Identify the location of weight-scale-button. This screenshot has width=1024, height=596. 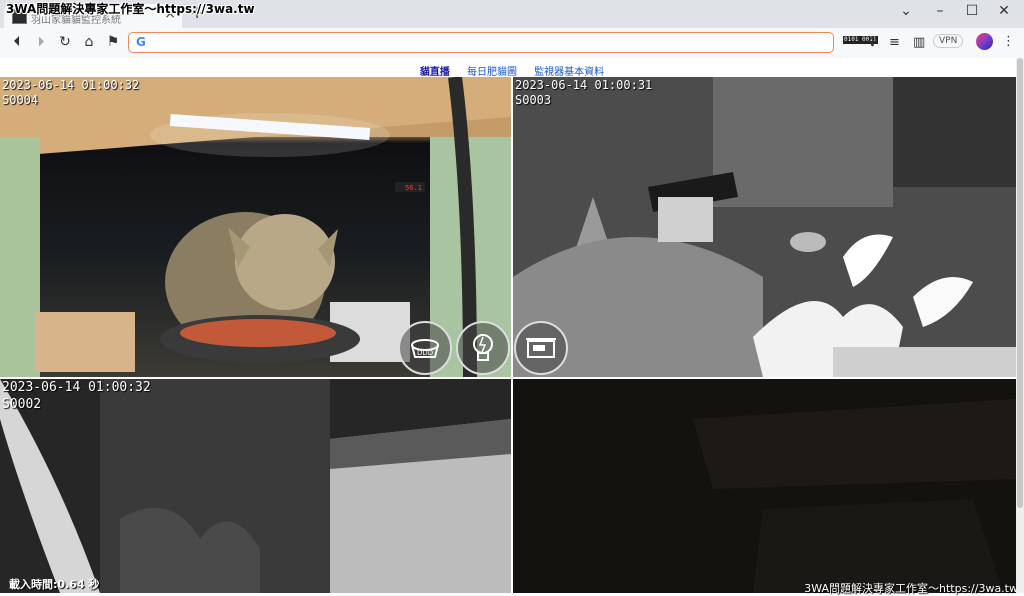
(541, 348).